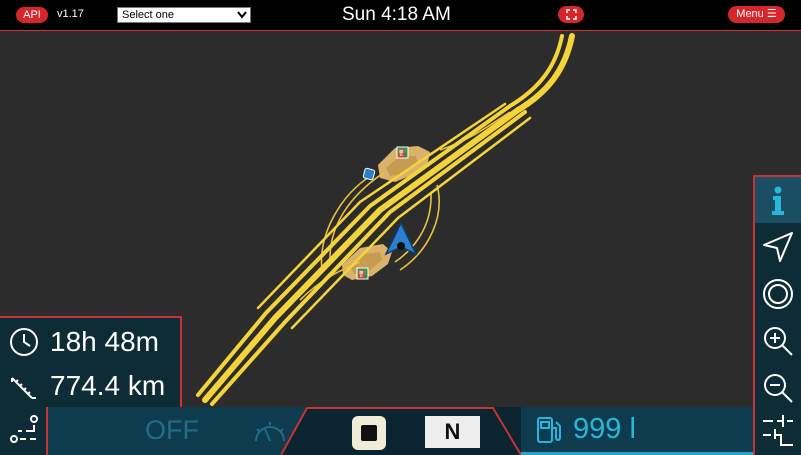  I want to click on navigate-button, so click(778, 247).